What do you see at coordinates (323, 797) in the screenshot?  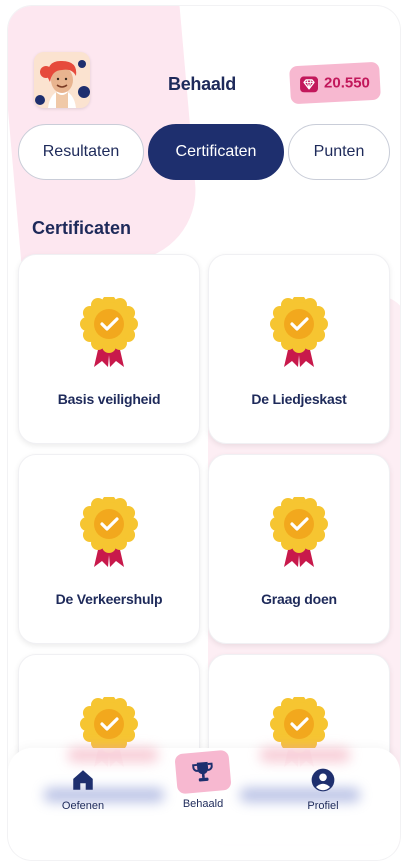 I see `nav-profiel: Profiel` at bounding box center [323, 797].